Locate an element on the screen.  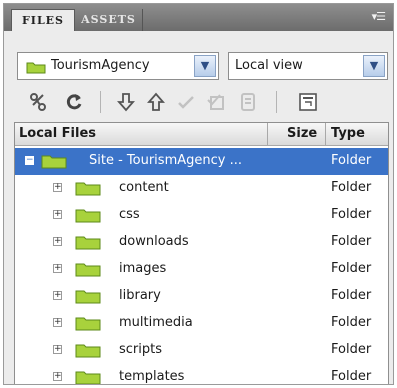
list-item: + multimedia Folder is located at coordinates (201, 323).